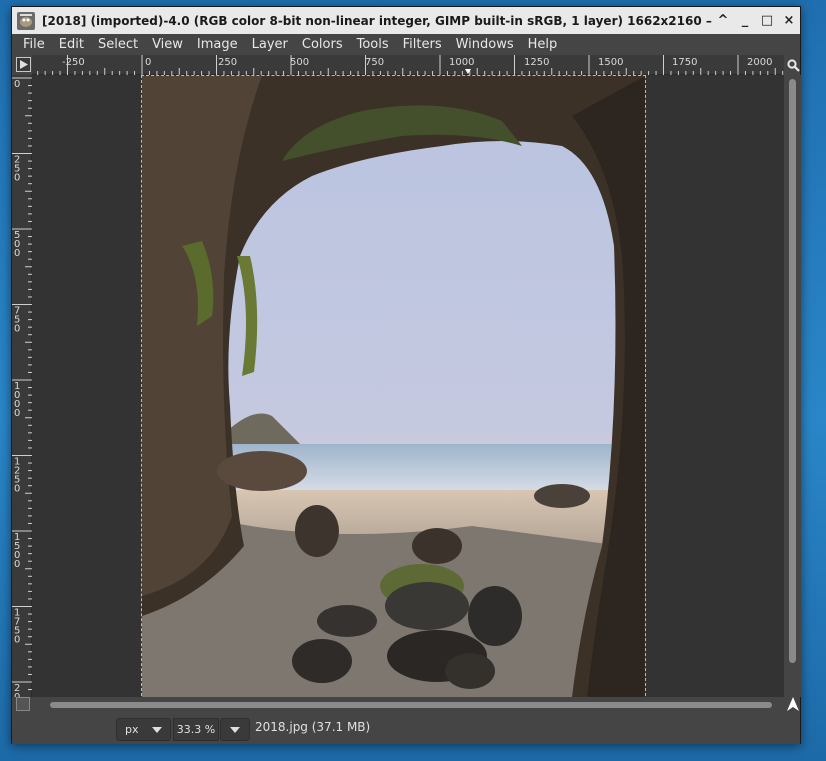  Describe the element at coordinates (71, 44) in the screenshot. I see `menu-edit: Edit` at that location.